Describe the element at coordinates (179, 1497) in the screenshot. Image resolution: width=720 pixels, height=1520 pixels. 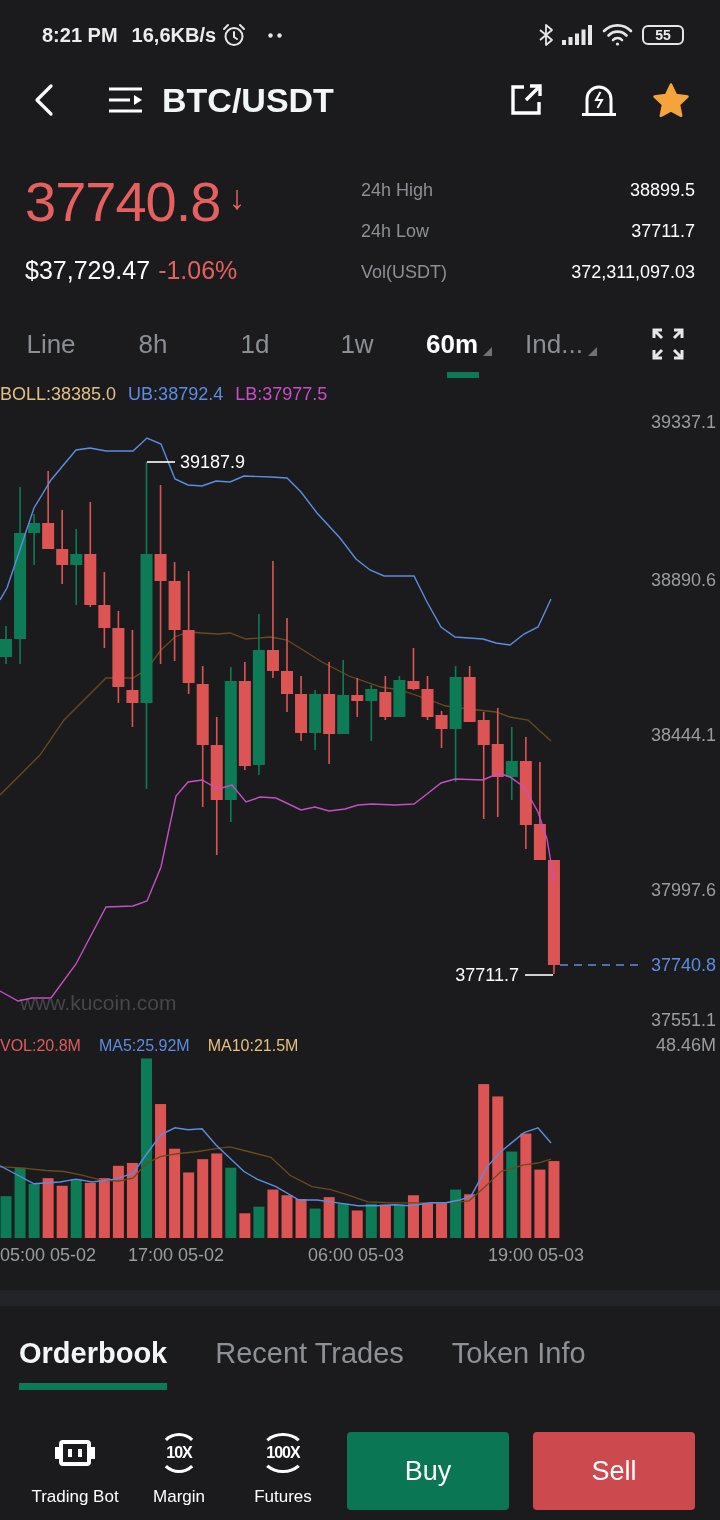
I see `shortcut-label: Margin` at that location.